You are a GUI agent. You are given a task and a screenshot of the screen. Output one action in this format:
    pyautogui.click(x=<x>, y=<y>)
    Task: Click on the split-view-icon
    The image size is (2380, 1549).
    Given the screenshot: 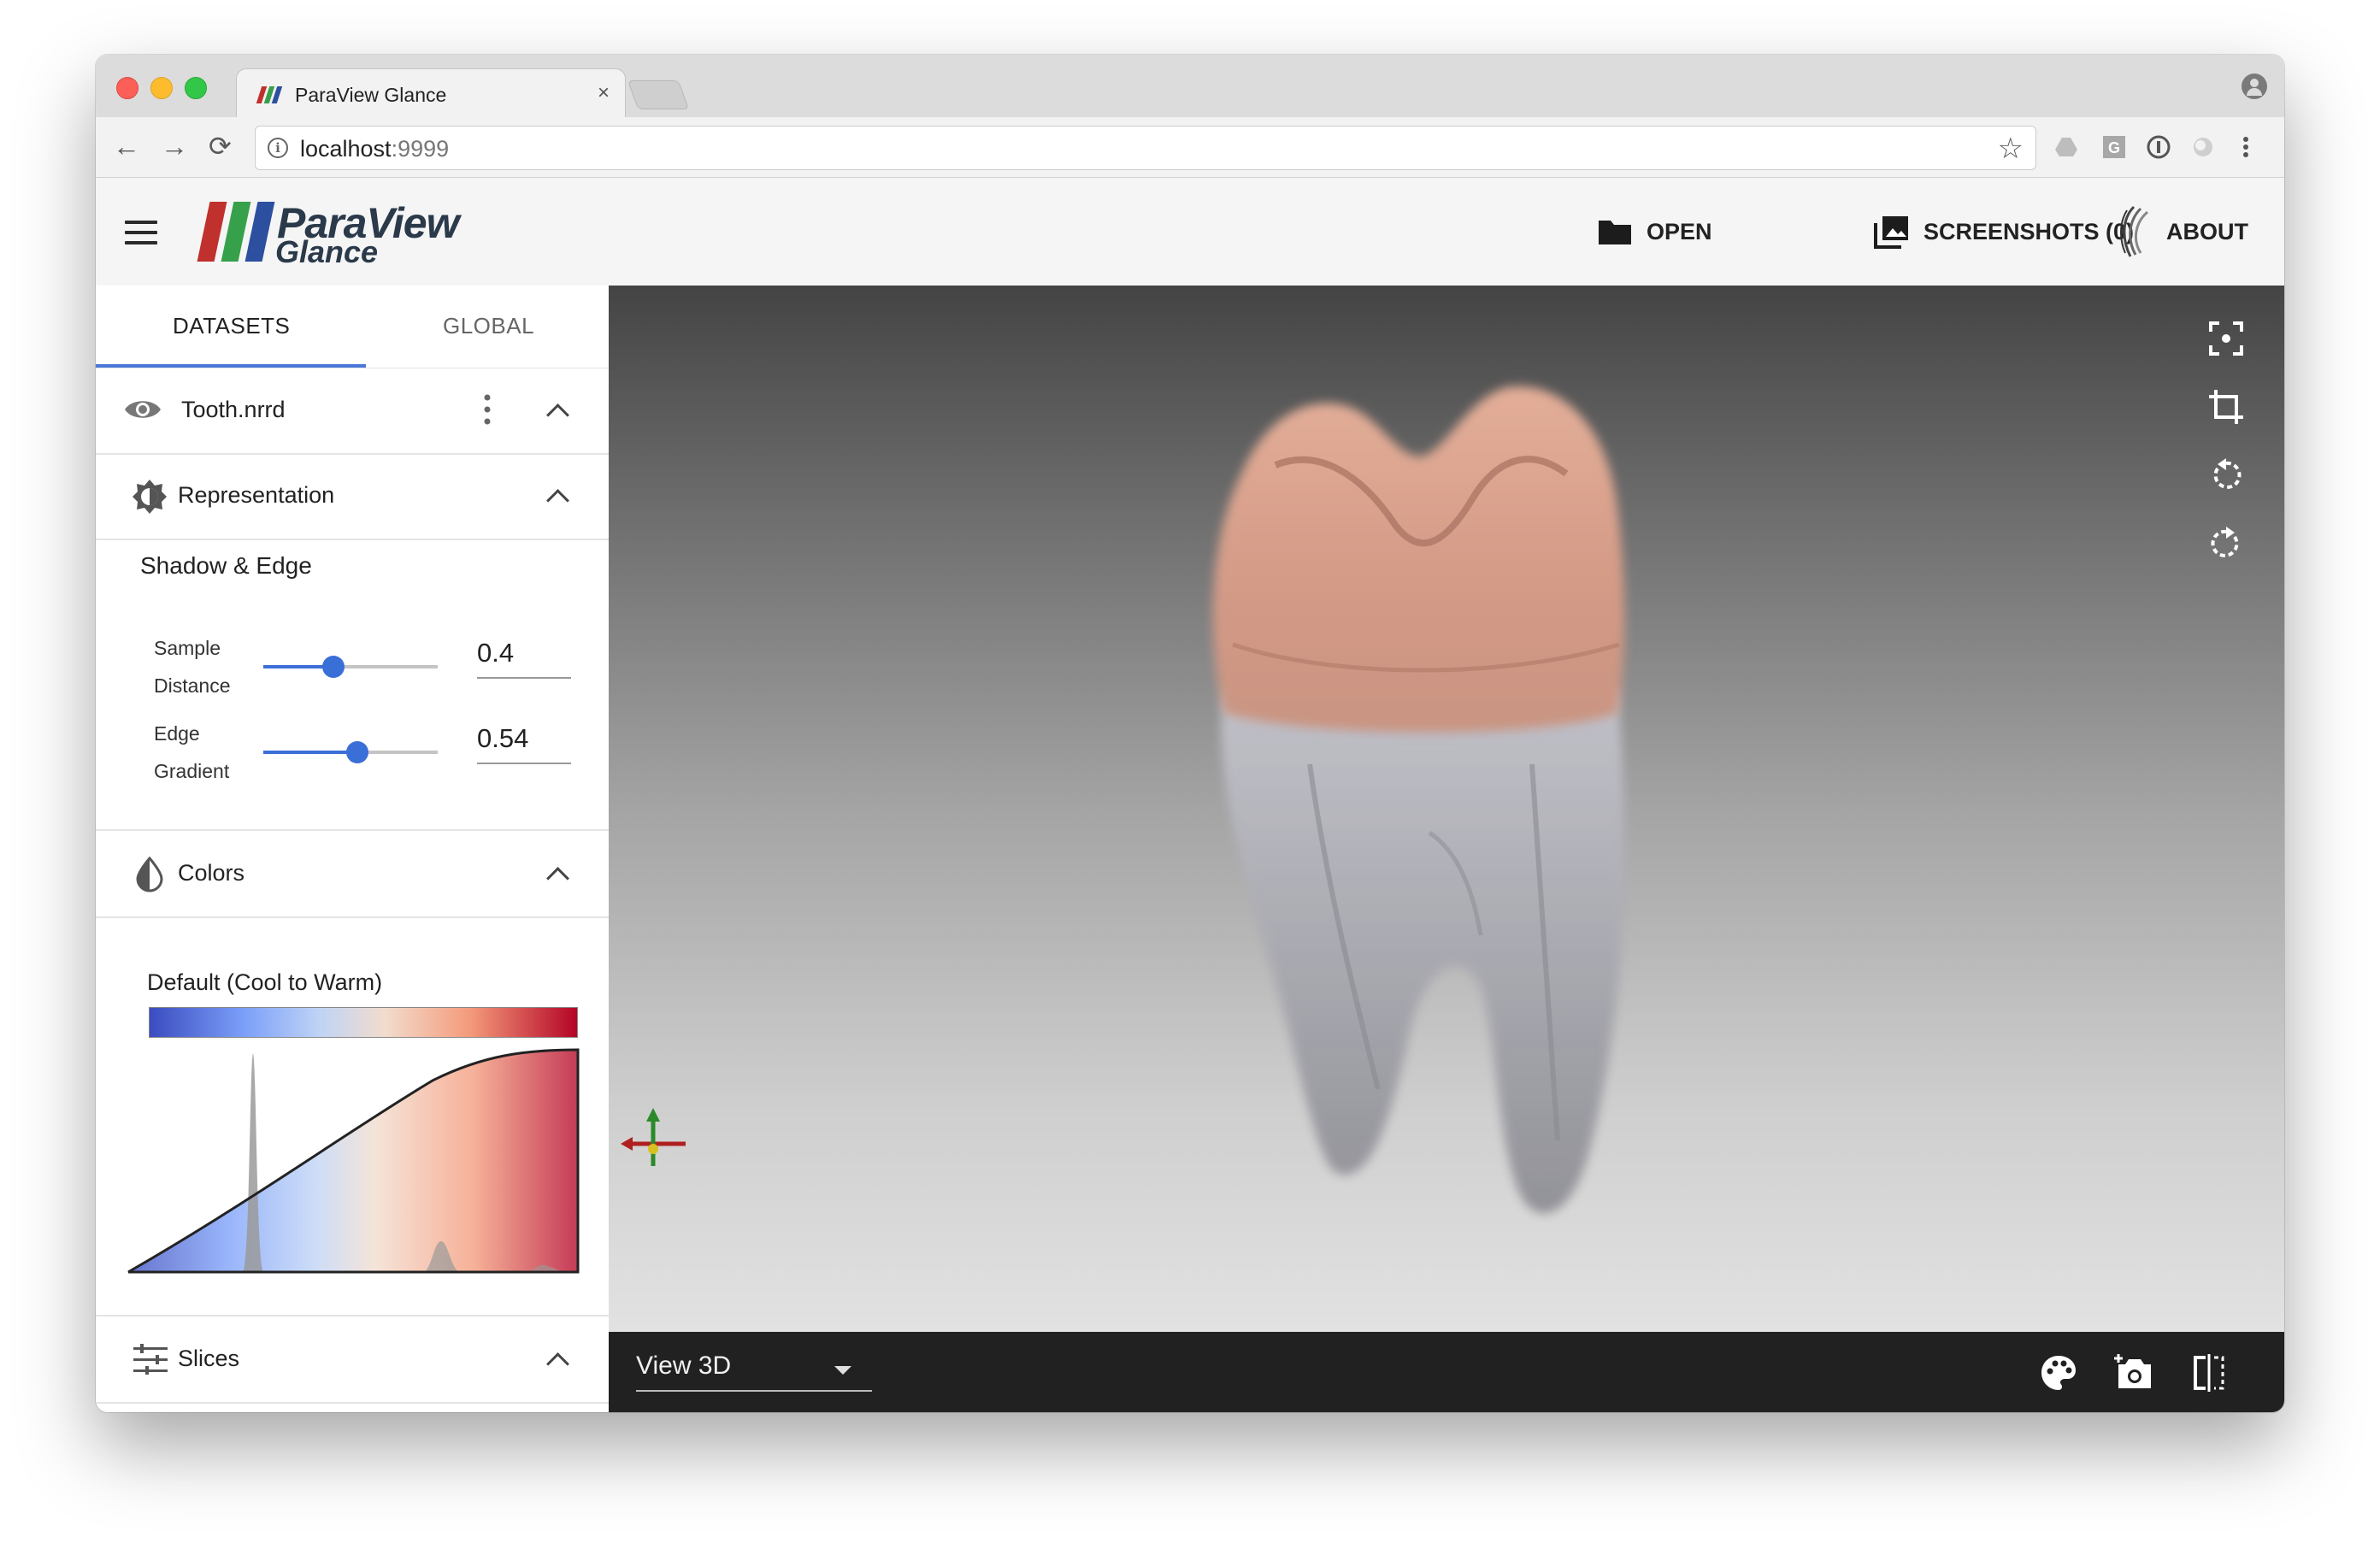 What is the action you would take?
    pyautogui.click(x=2209, y=1372)
    